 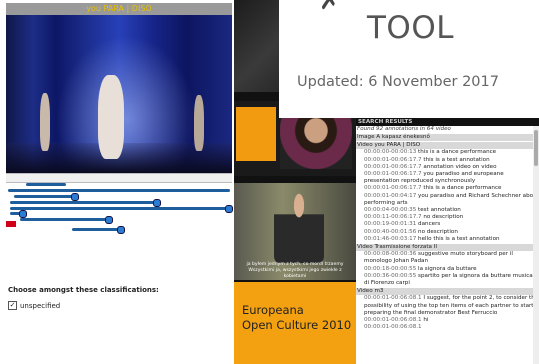 I want to click on cropped-glyph: ✗, so click(x=330, y=8).